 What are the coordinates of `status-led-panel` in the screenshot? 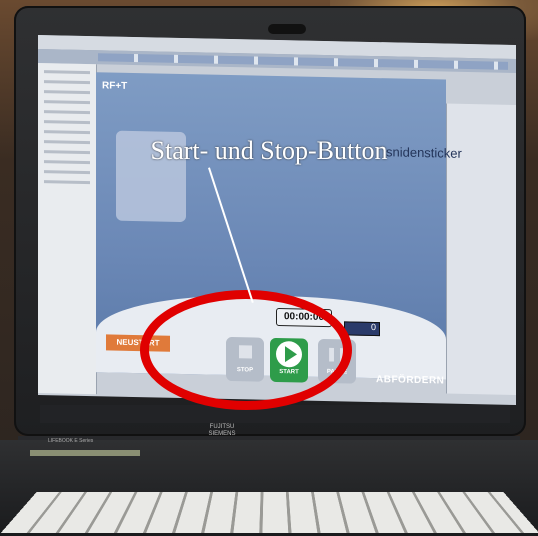 It's located at (85, 453).